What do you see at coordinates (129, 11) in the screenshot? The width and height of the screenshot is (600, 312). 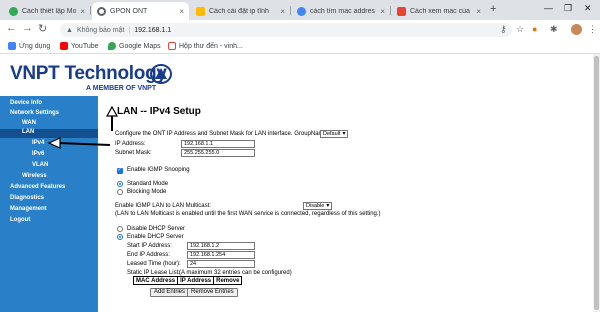 I see `tab-title: GPON ONT` at bounding box center [129, 11].